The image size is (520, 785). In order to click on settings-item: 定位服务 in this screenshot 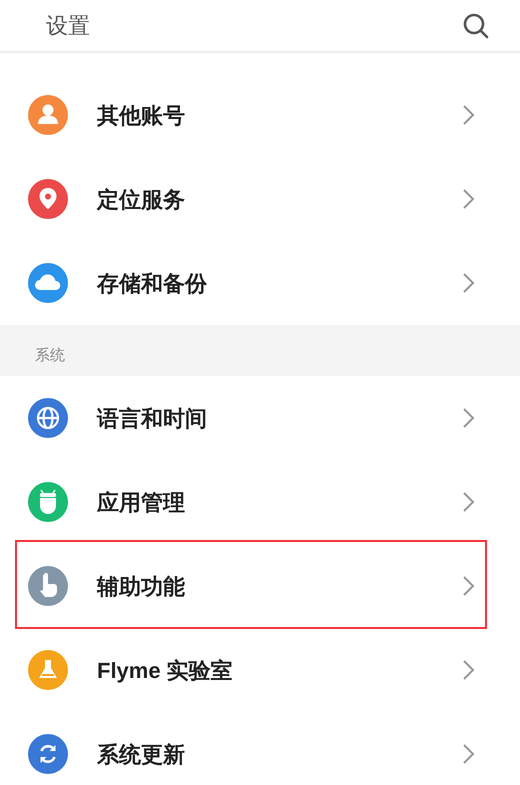, I will do `click(260, 199)`.